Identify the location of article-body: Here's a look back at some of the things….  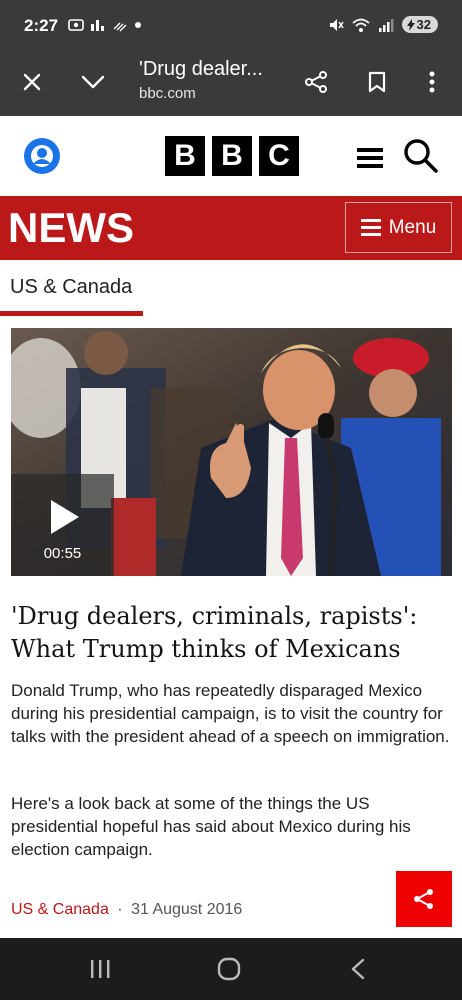
(211, 826).